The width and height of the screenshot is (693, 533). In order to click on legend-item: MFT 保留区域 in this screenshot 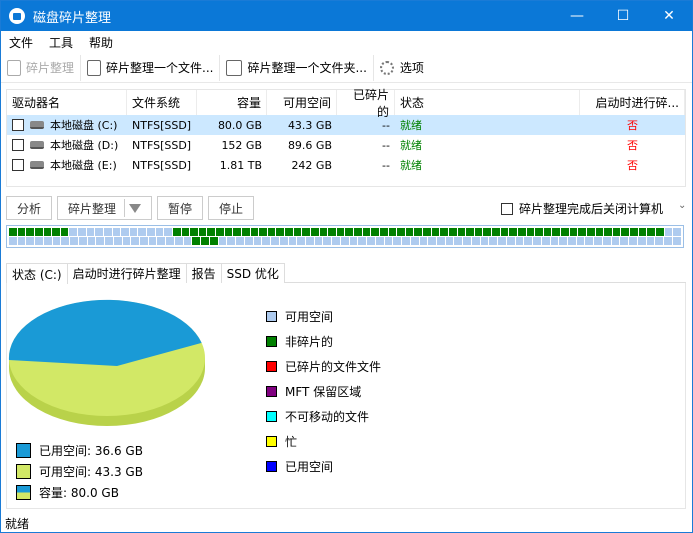, I will do `click(323, 391)`.